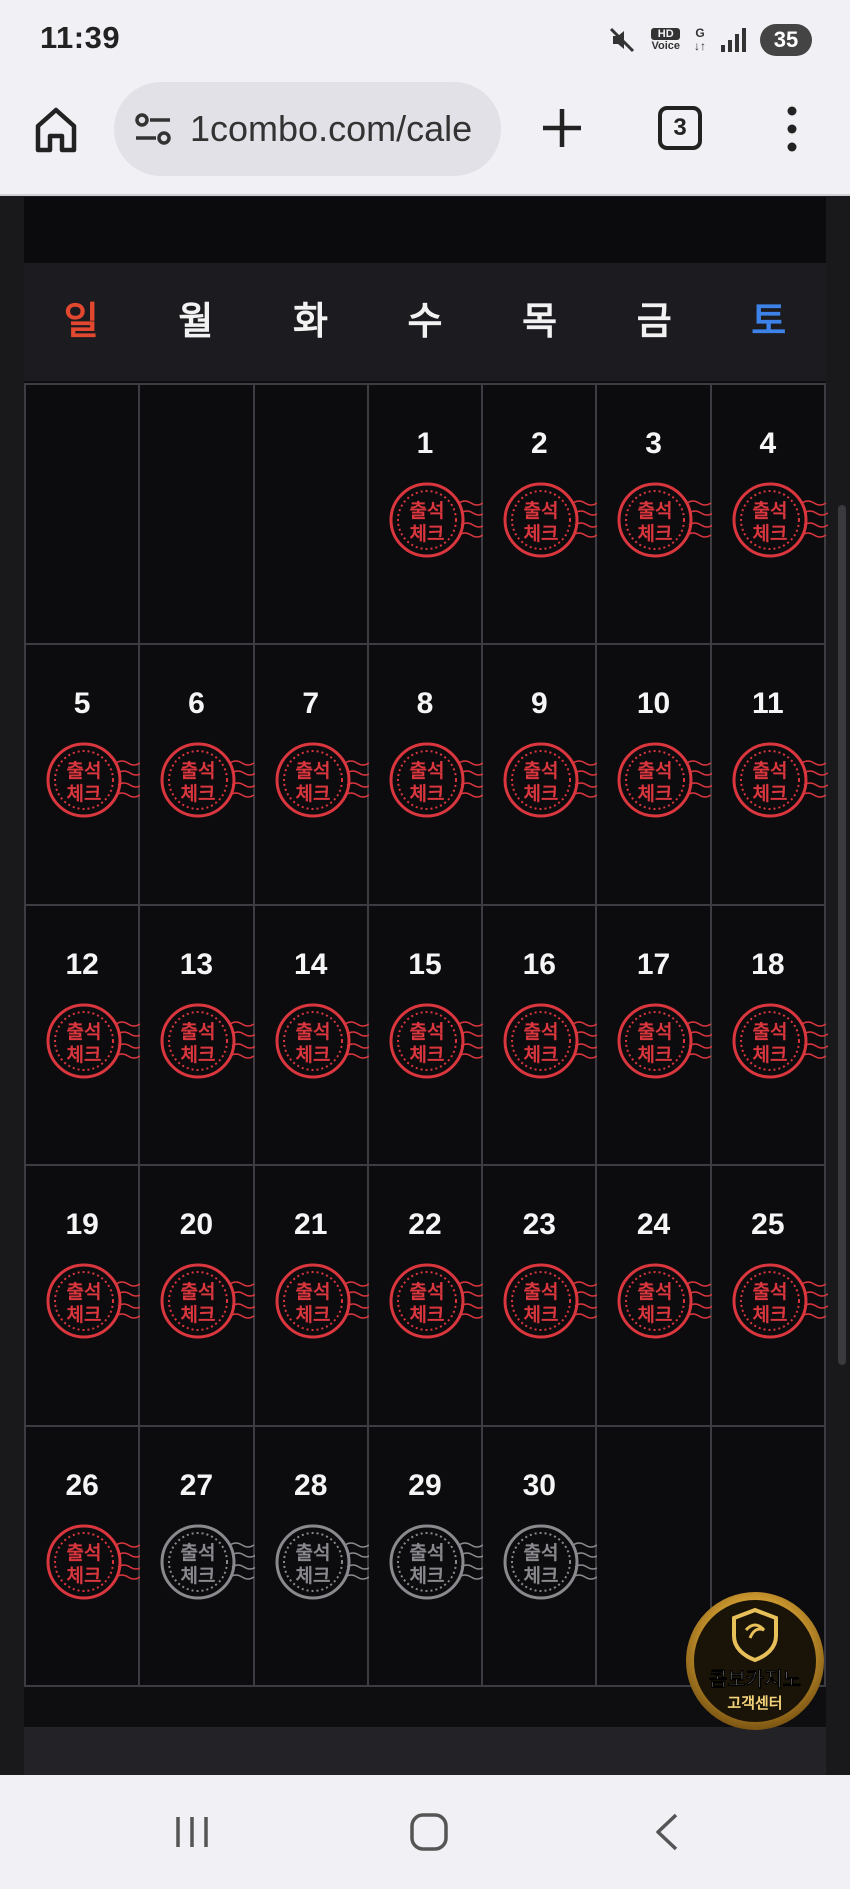 Image resolution: width=850 pixels, height=1889 pixels. I want to click on calendar-day-11: 11 출석 체크, so click(770, 775).